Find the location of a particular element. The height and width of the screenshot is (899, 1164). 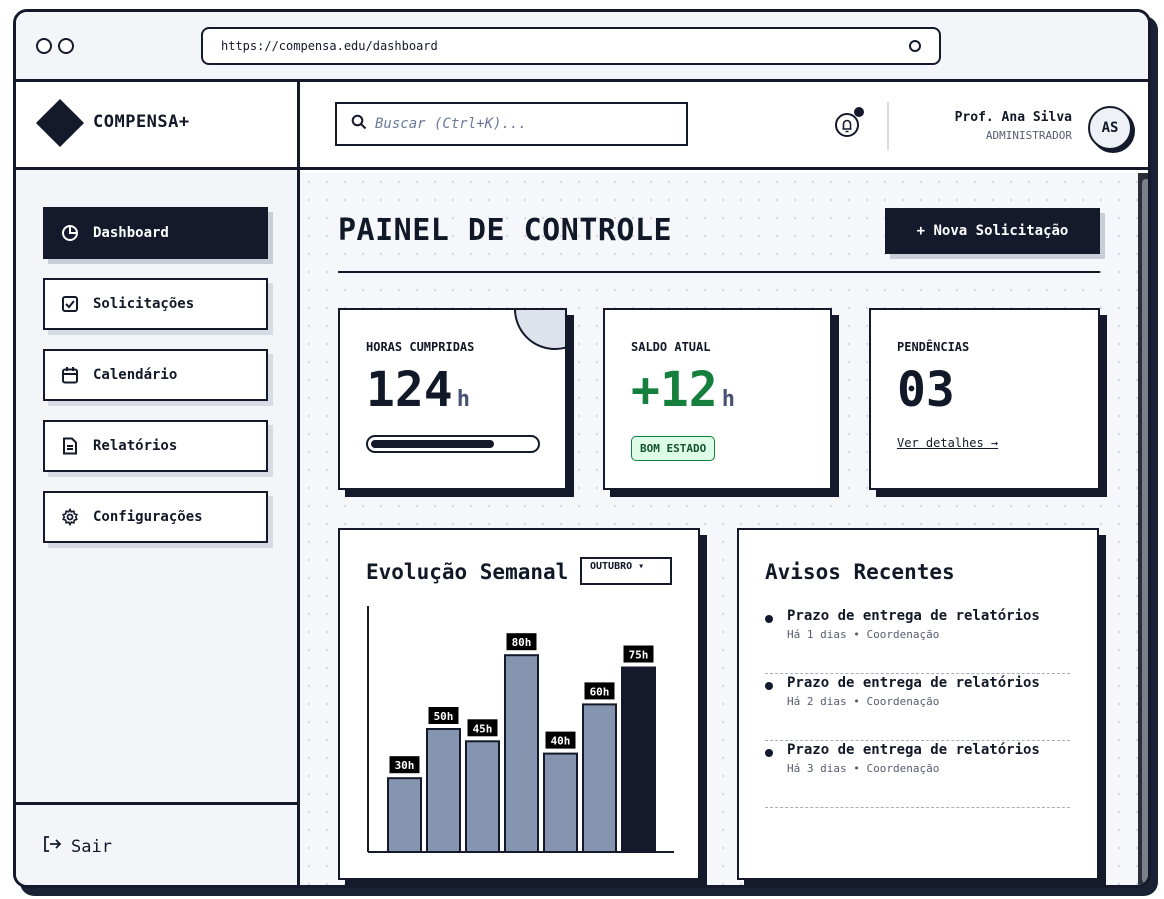

document-icon is located at coordinates (70, 446).